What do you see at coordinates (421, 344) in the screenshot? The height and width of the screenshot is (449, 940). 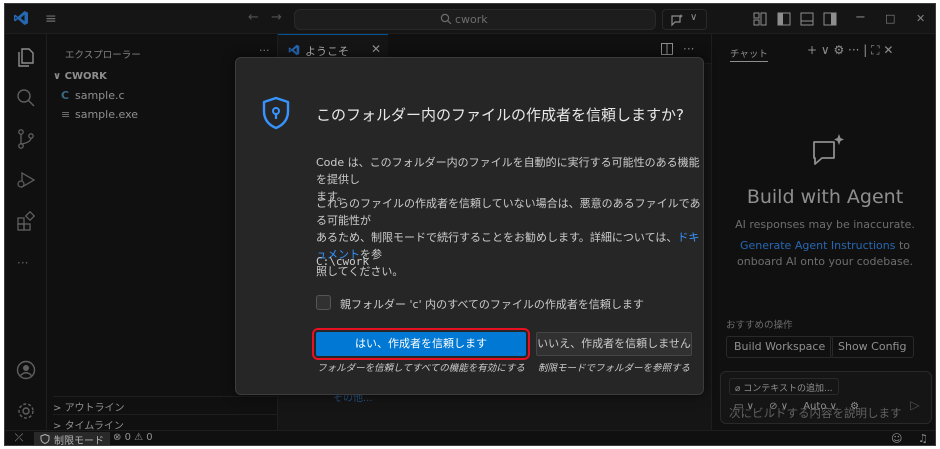 I see `trust-authors-button: はい、作成者を信頼します` at bounding box center [421, 344].